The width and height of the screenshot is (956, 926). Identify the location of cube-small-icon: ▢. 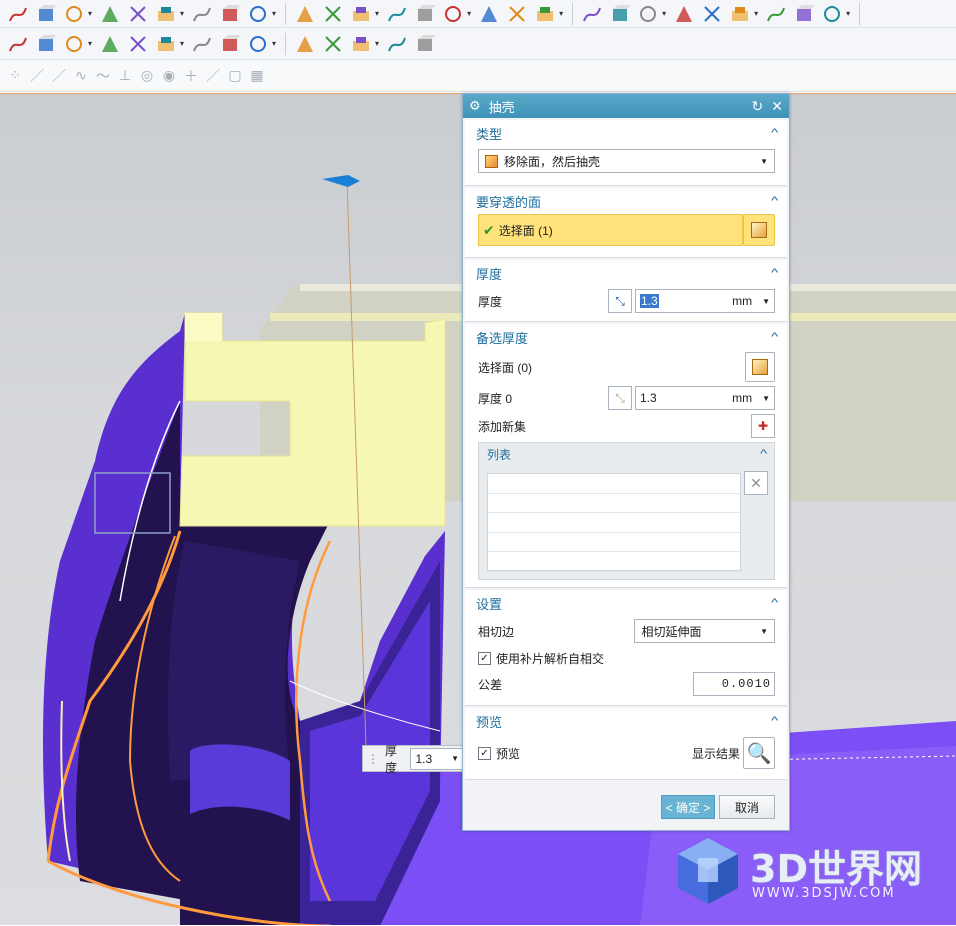
(235, 76).